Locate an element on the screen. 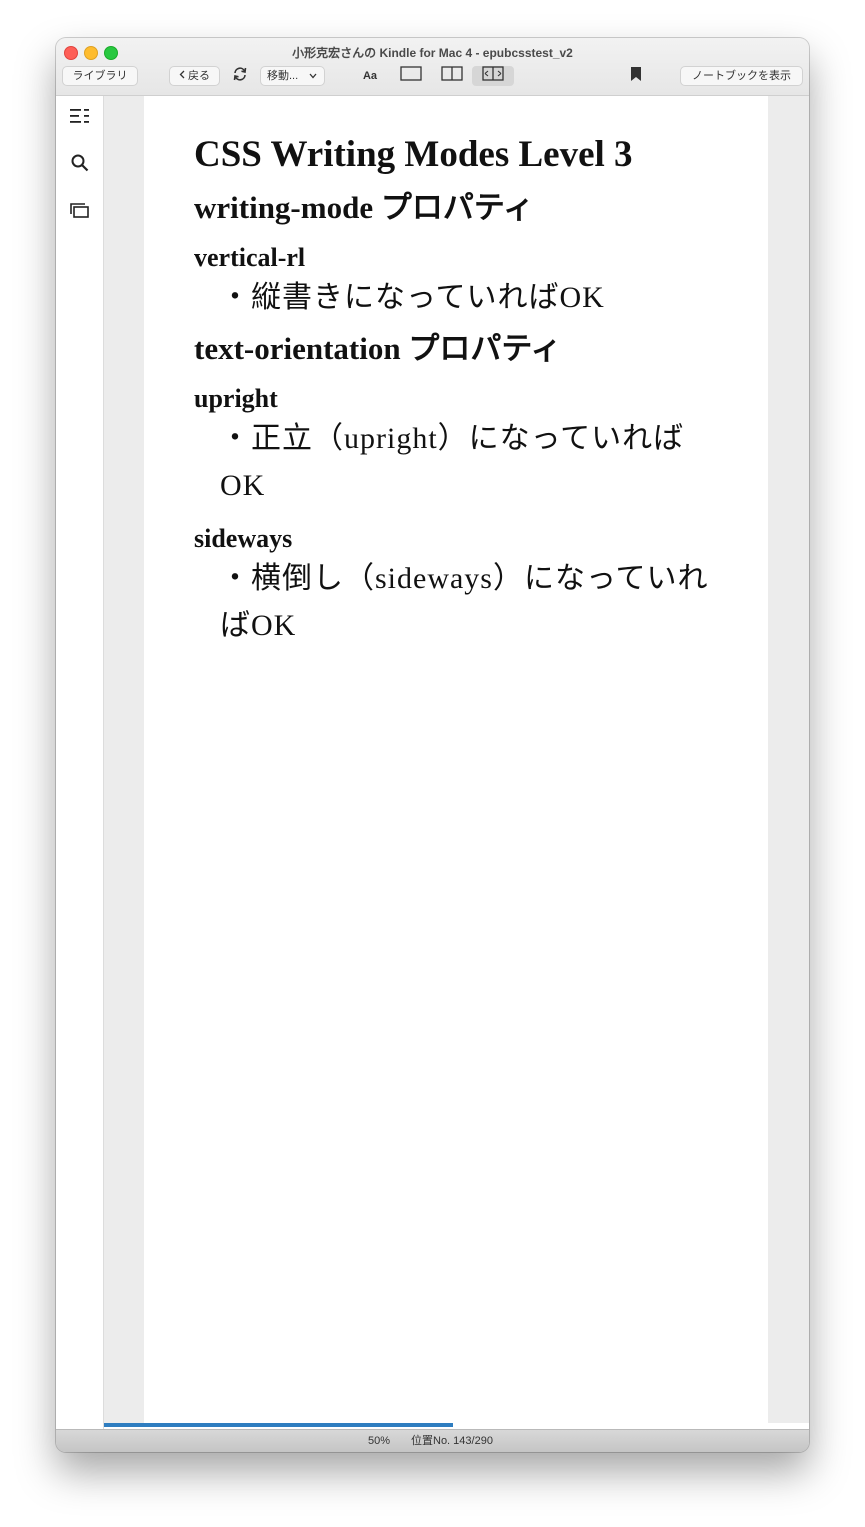  chevron-left-icon is located at coordinates (182, 76).